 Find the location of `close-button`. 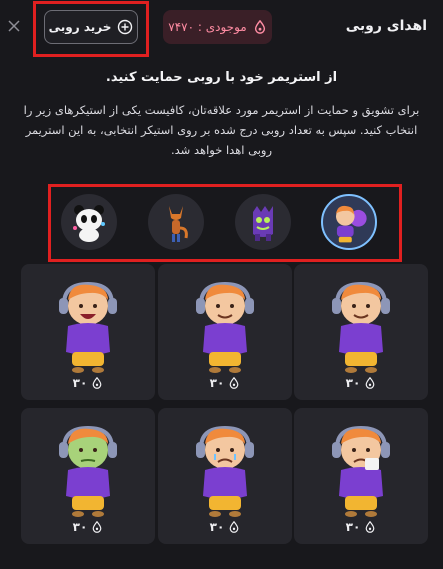

close-button is located at coordinates (14, 26).